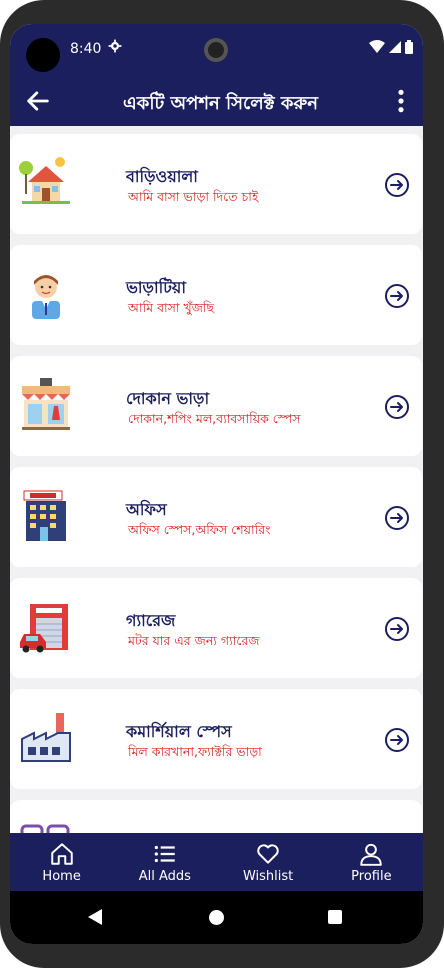  What do you see at coordinates (156, 287) in the screenshot?
I see `option-title: ভাড়াটিয়া` at bounding box center [156, 287].